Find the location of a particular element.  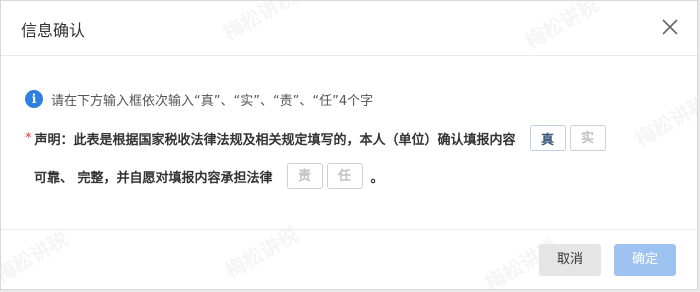

info-message: i 请在下方输入框依次输入“真”、“实”、“责”、“任”4个字 is located at coordinates (199, 99).